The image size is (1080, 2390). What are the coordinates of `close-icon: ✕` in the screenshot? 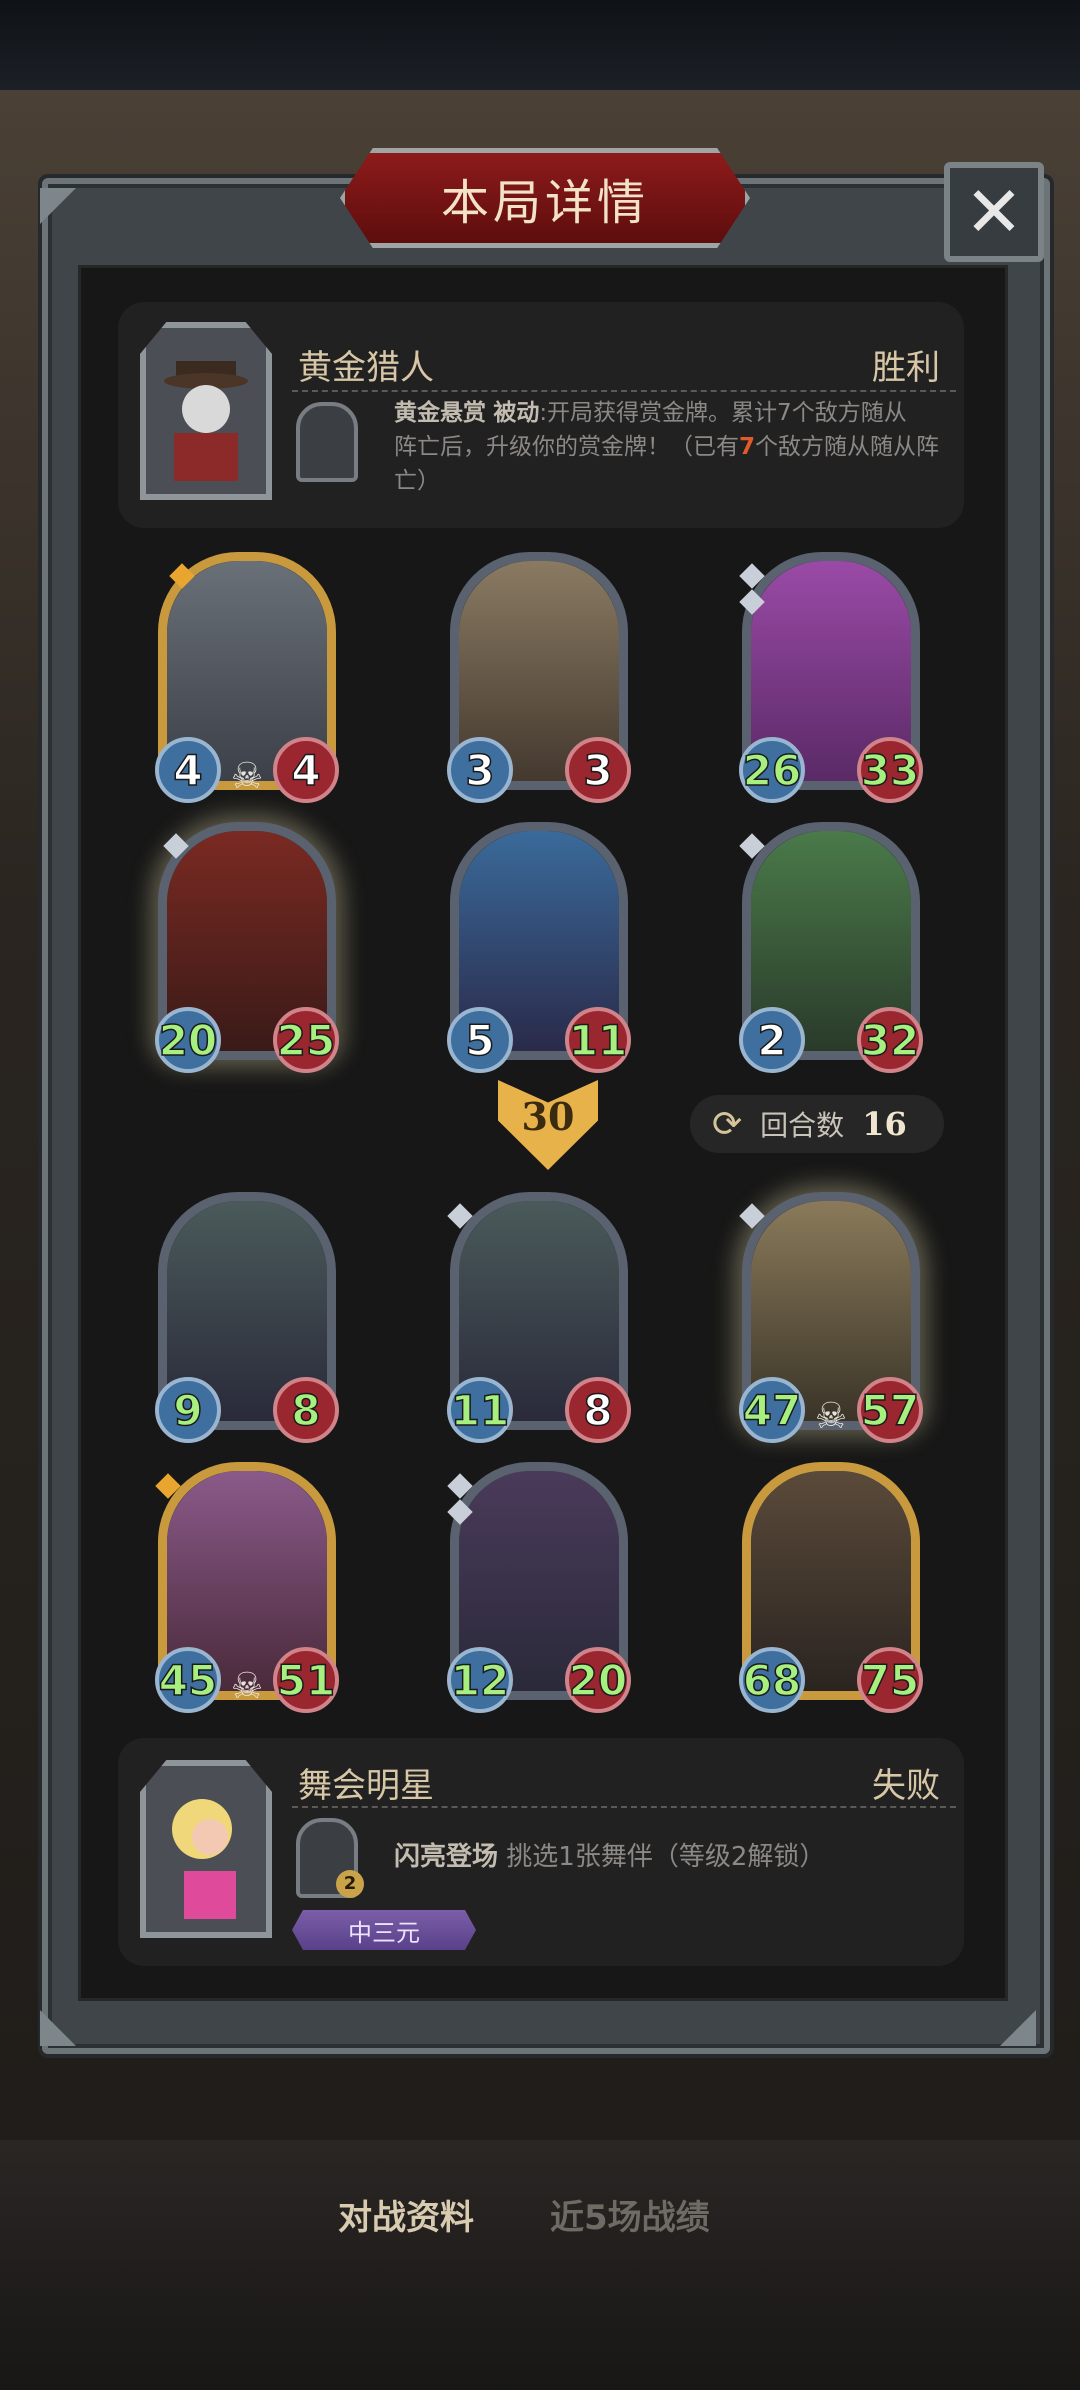 It's located at (994, 212).